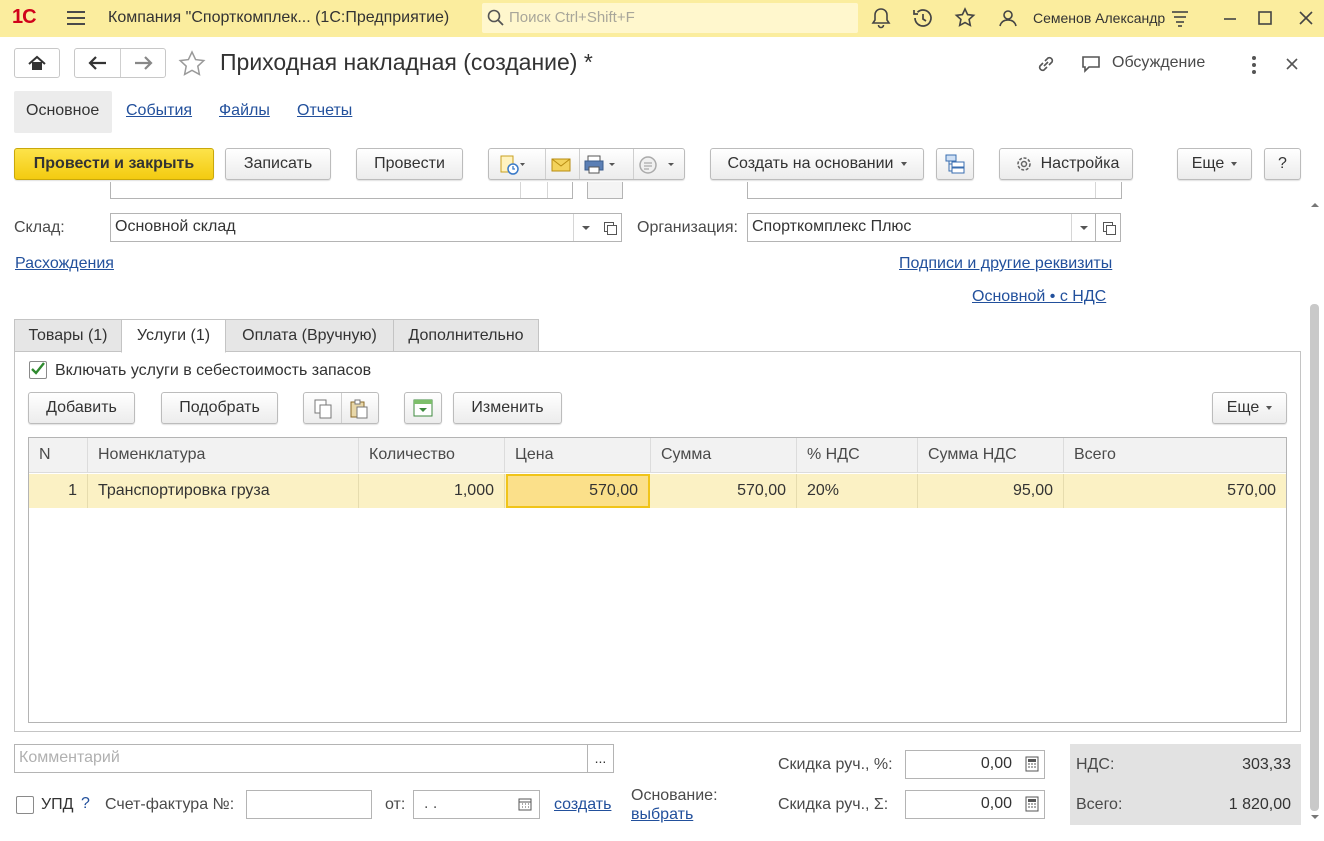  I want to click on global-search-input: Поиск Ctrl+Shift+F, so click(670, 18).